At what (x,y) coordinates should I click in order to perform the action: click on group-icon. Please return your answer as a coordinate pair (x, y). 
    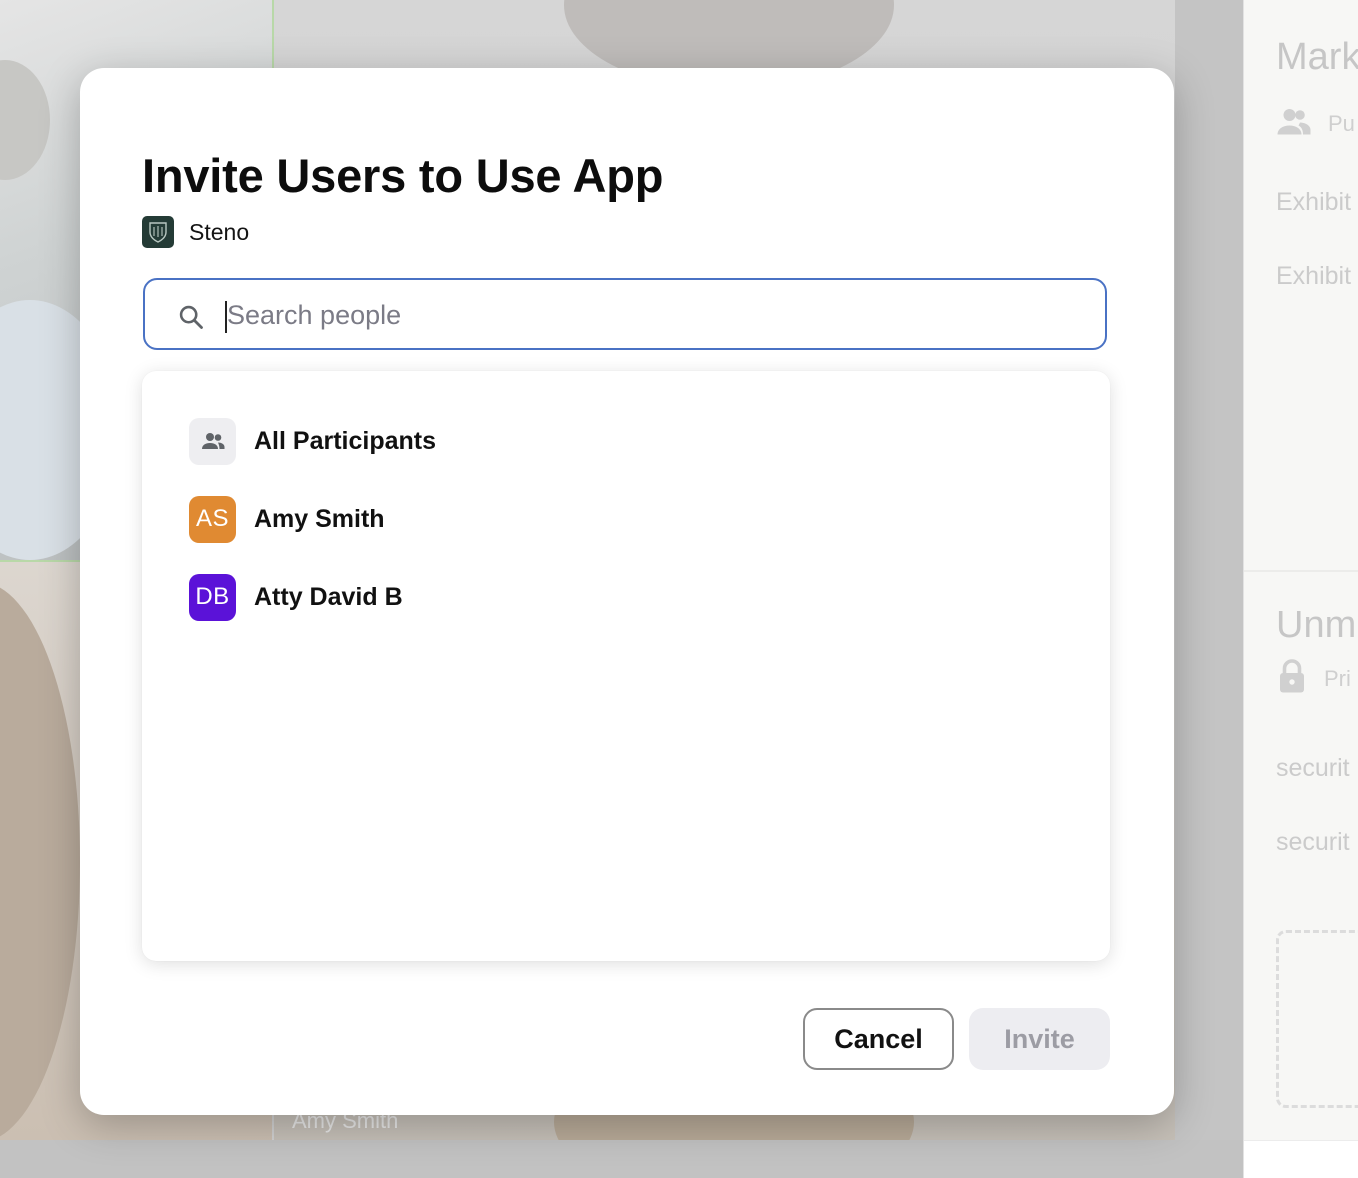
    Looking at the image, I should click on (212, 441).